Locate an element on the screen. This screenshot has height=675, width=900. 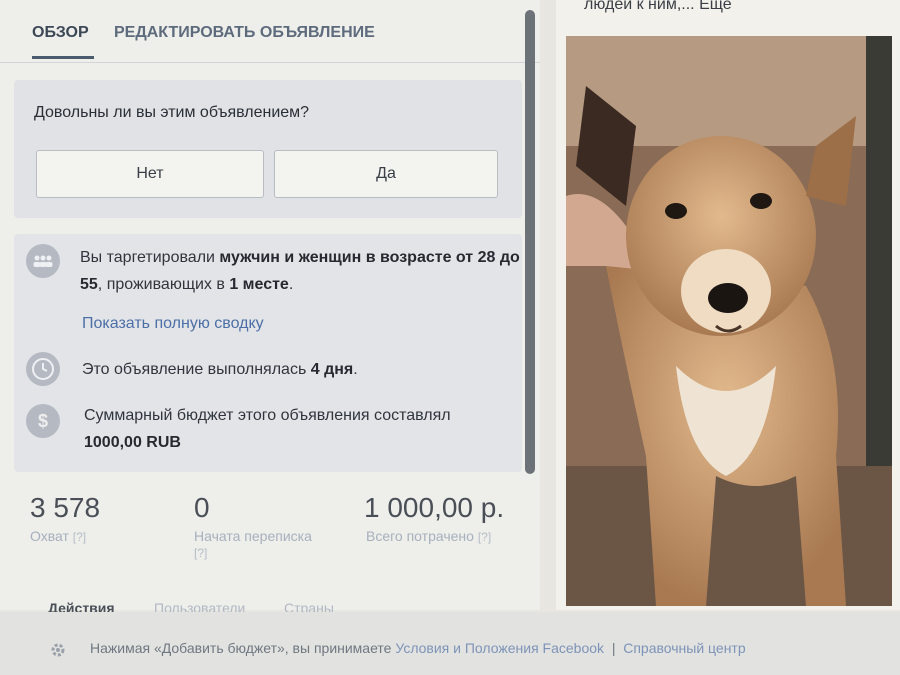
conversations-label-text: Начата переписка is located at coordinates (253, 536).